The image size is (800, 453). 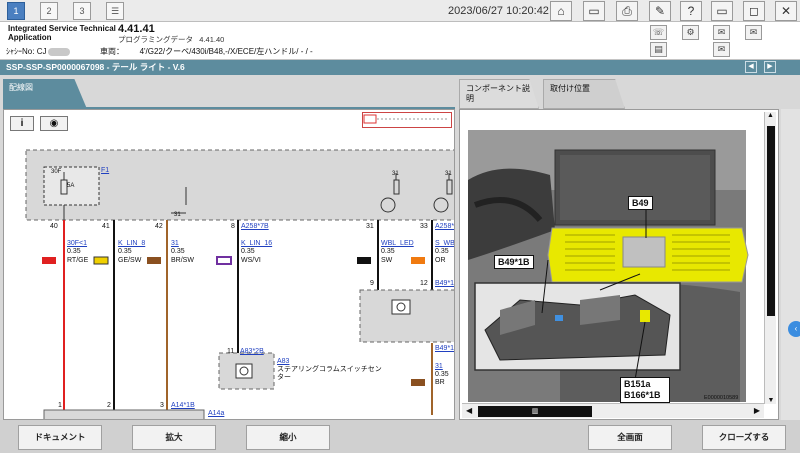 What do you see at coordinates (60, 405) in the screenshot?
I see `pin-number: 1` at bounding box center [60, 405].